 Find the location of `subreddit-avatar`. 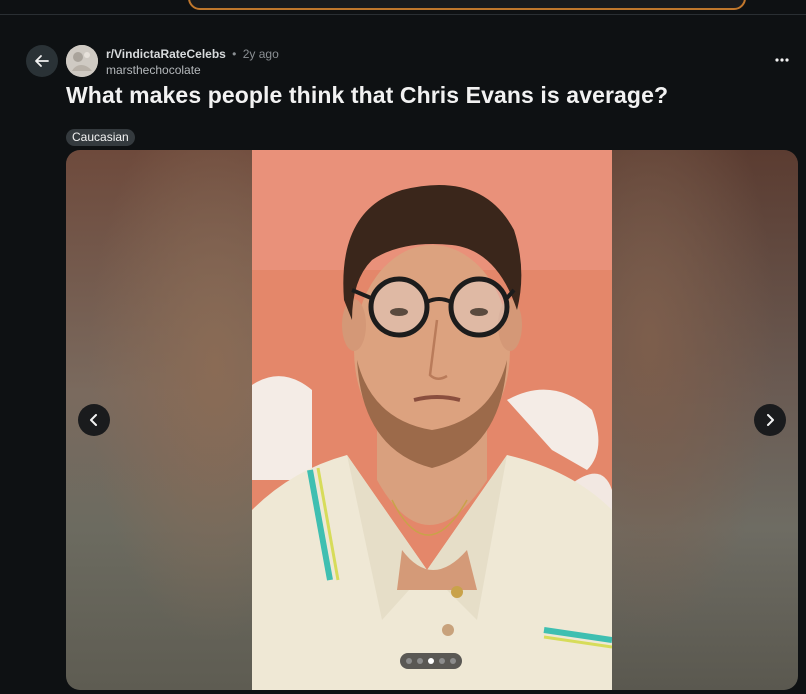

subreddit-avatar is located at coordinates (82, 61).